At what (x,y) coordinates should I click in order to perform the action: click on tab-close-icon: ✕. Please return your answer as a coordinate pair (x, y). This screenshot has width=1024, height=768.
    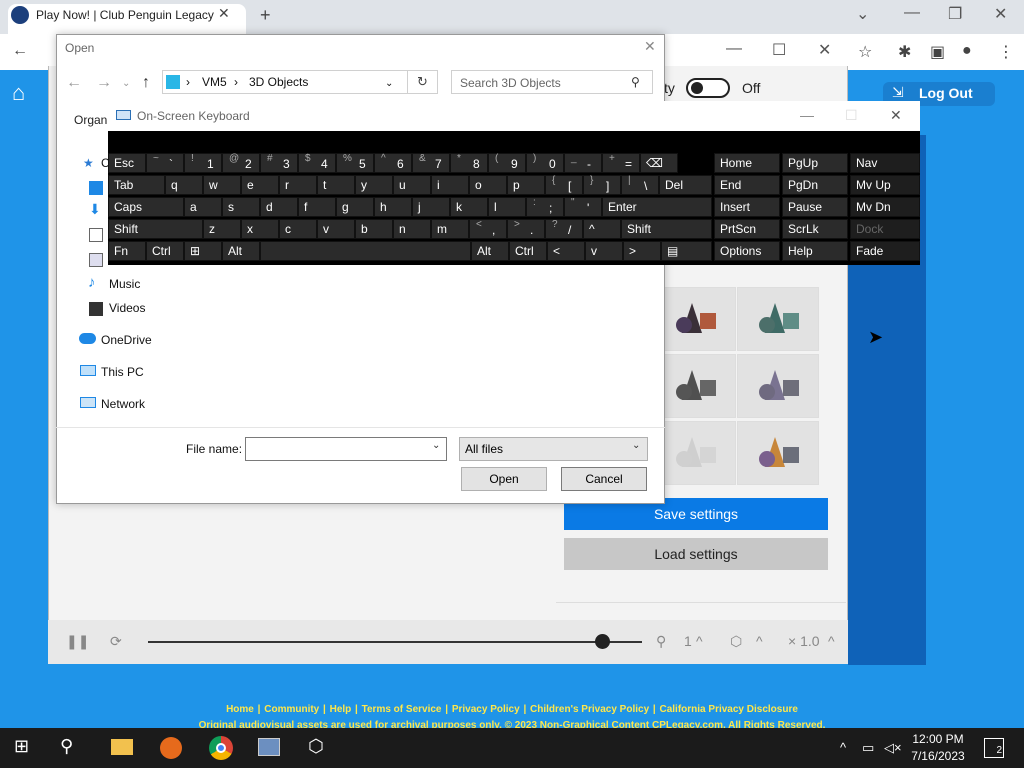
    Looking at the image, I should click on (224, 13).